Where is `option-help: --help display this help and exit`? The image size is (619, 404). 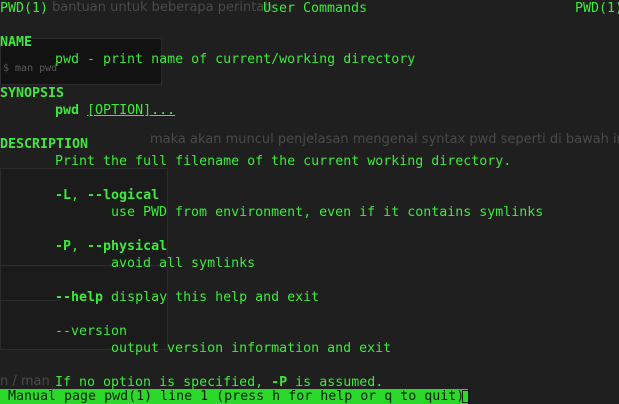 option-help: --help display this help and exit is located at coordinates (187, 297).